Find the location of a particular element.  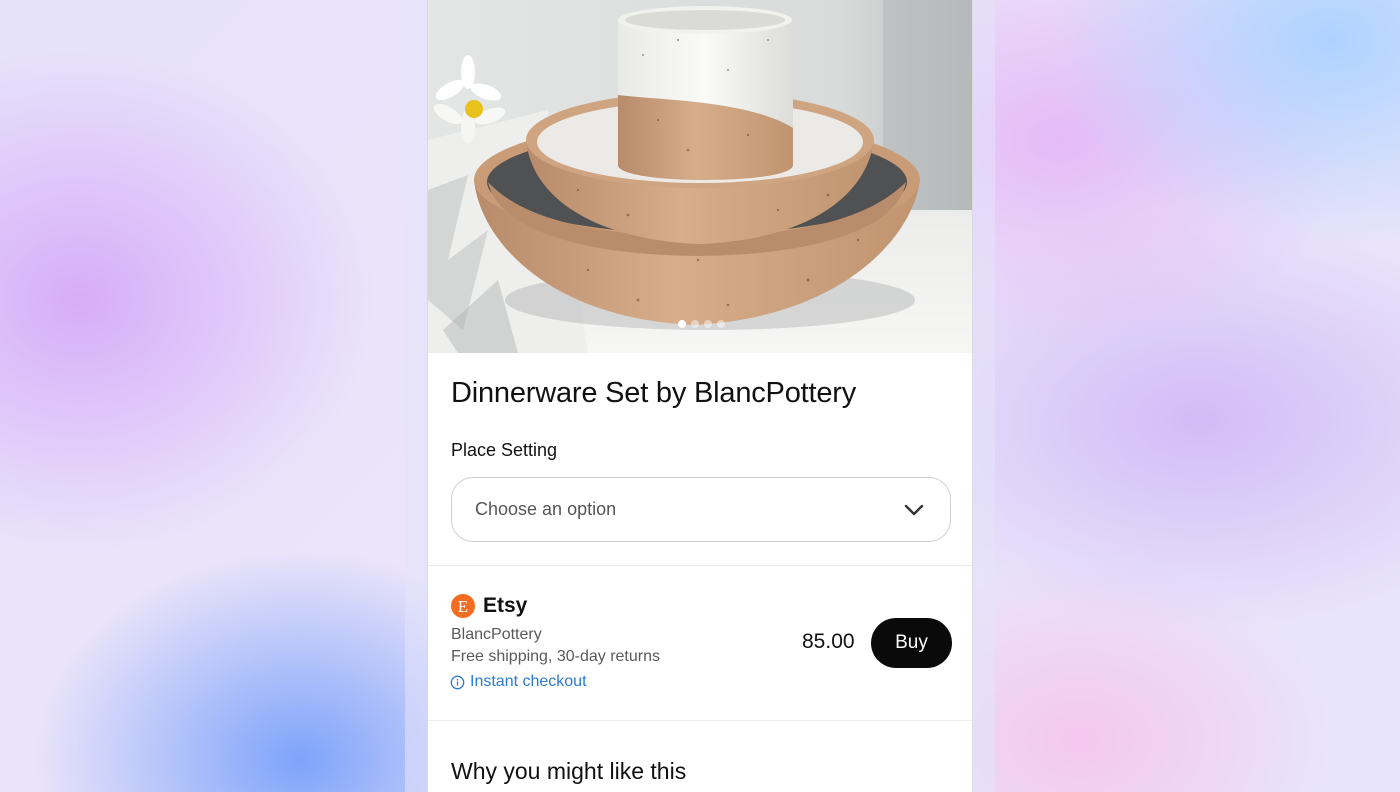

carousel-dot-active is located at coordinates (681, 324).